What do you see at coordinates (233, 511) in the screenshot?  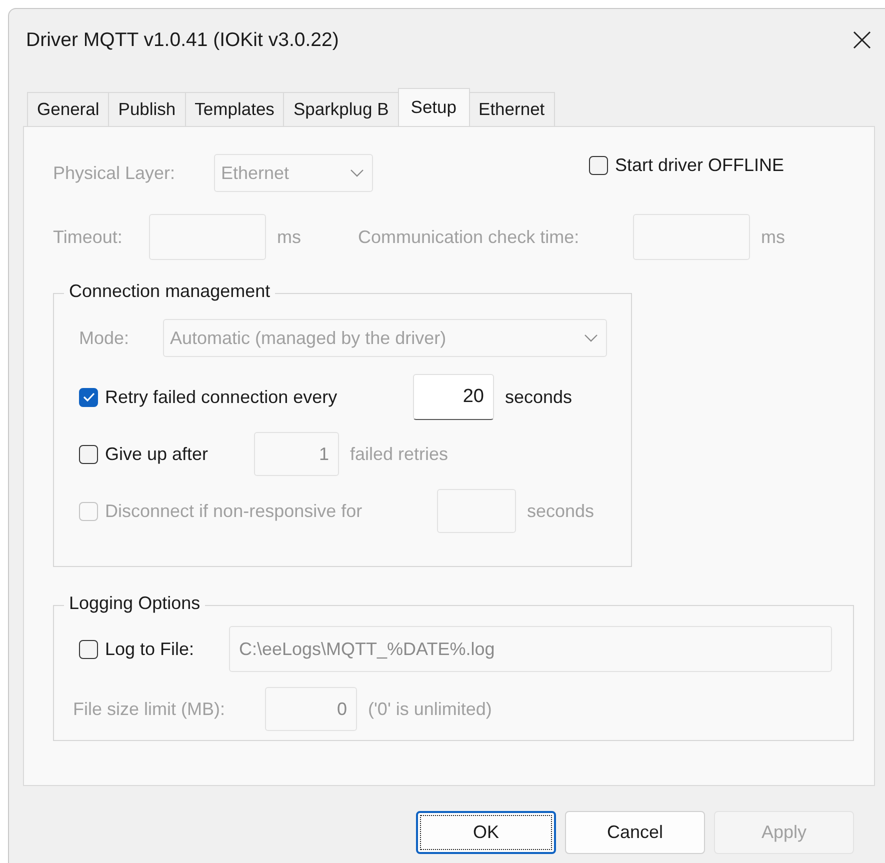 I see `checkbox-label: Disconnect if non-responsive for` at bounding box center [233, 511].